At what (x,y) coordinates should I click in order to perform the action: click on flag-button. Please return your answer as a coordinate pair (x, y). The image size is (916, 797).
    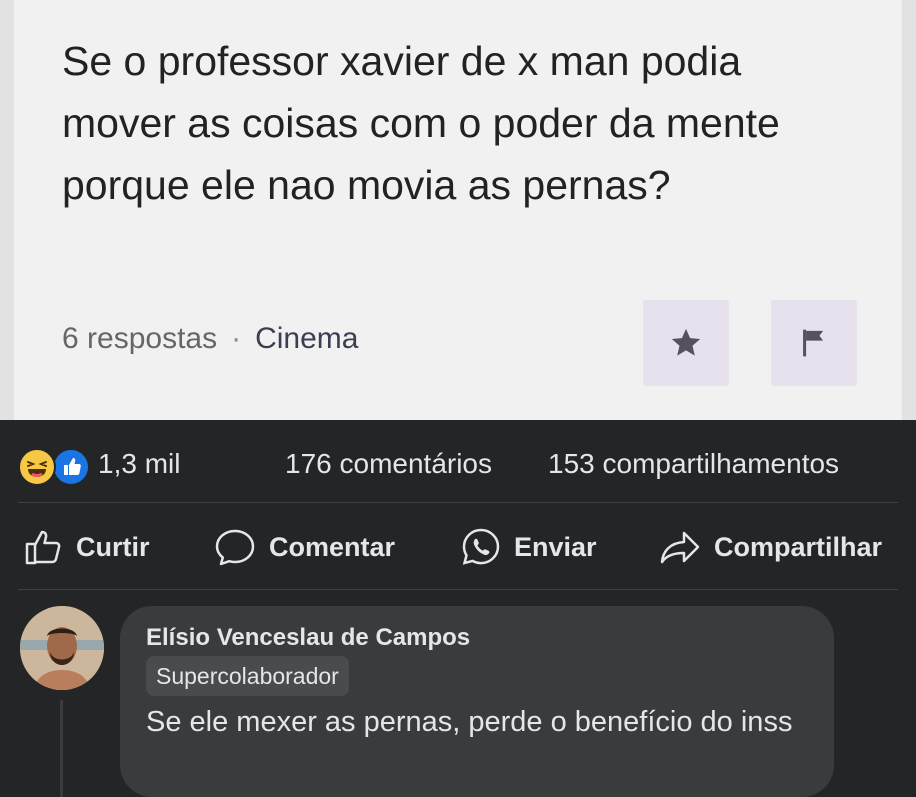
    Looking at the image, I should click on (814, 343).